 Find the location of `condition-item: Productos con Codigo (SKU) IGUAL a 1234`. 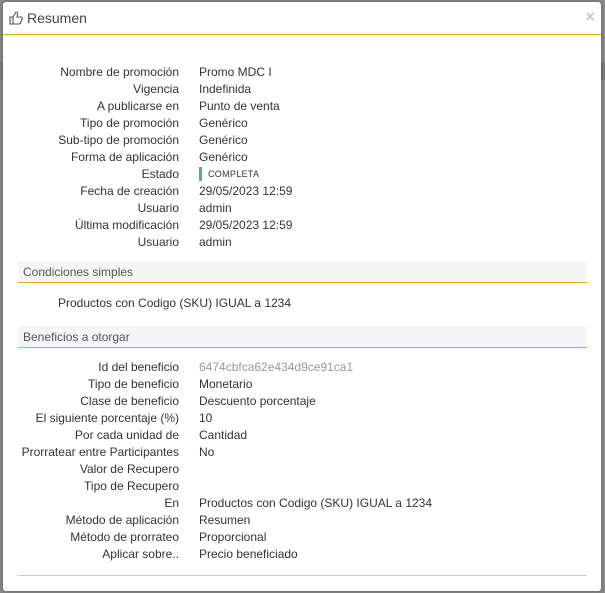

condition-item: Productos con Codigo (SKU) IGUAL a 1234 is located at coordinates (175, 302).